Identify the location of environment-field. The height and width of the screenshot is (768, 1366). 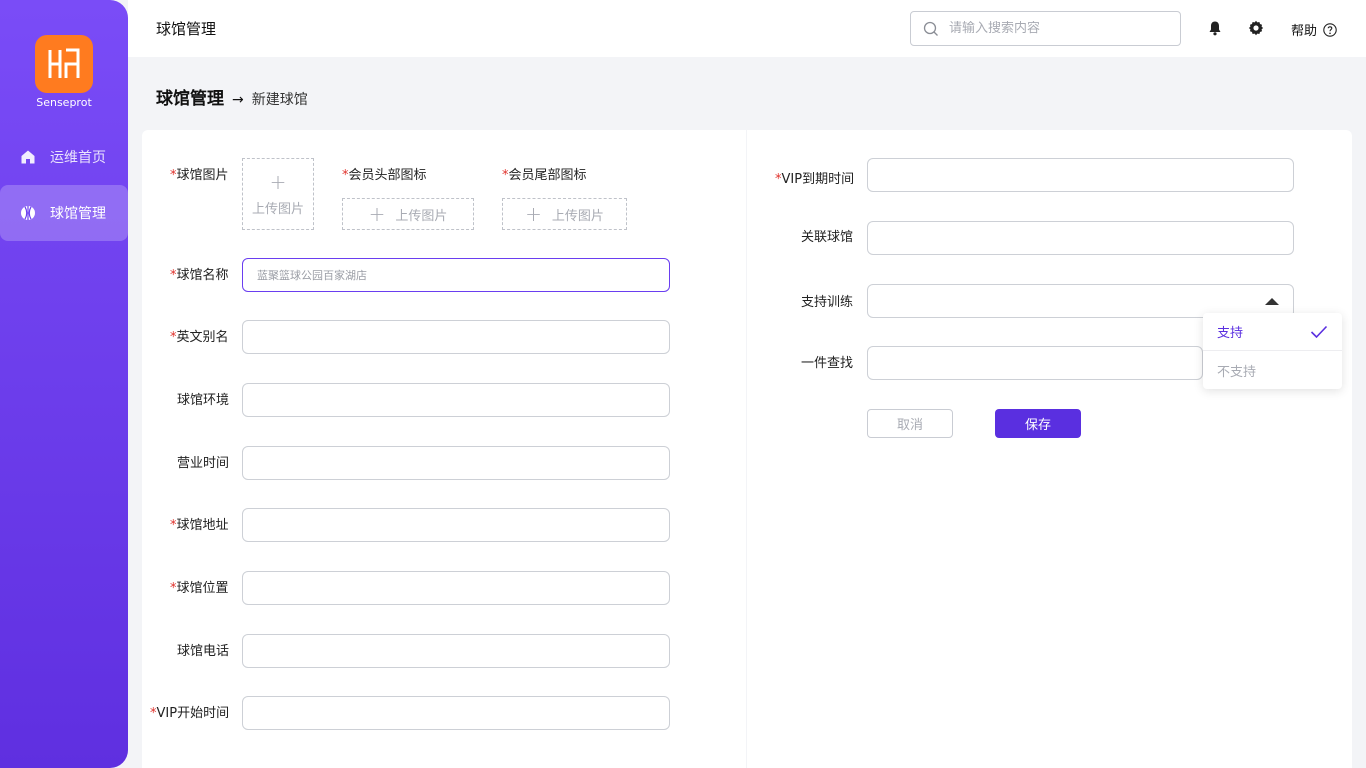
(456, 400).